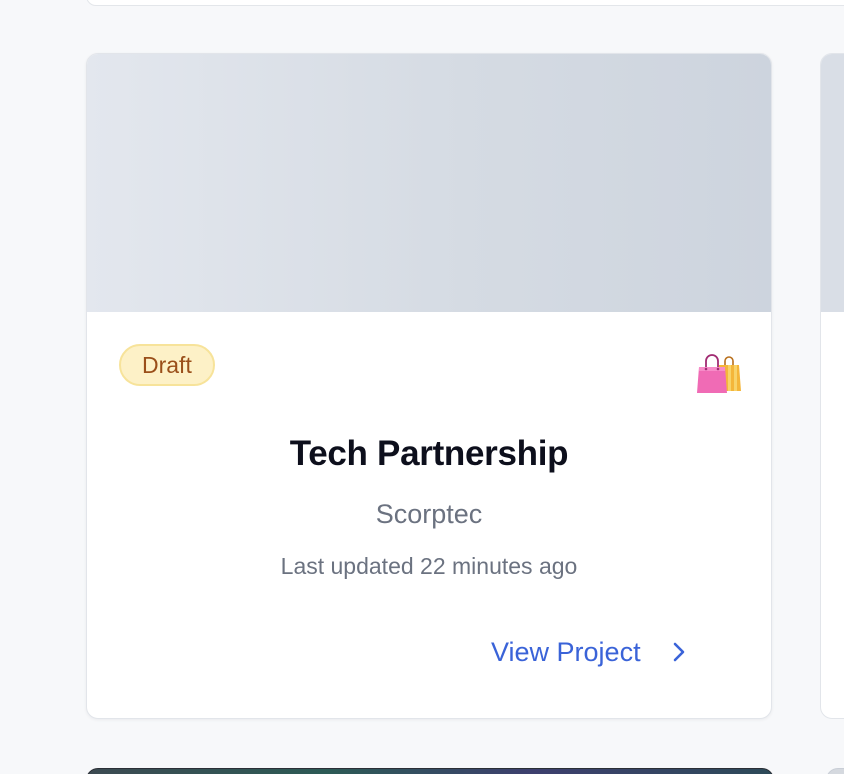  What do you see at coordinates (429, 566) in the screenshot?
I see `last-updated-text: Last updated 22 minutes ago` at bounding box center [429, 566].